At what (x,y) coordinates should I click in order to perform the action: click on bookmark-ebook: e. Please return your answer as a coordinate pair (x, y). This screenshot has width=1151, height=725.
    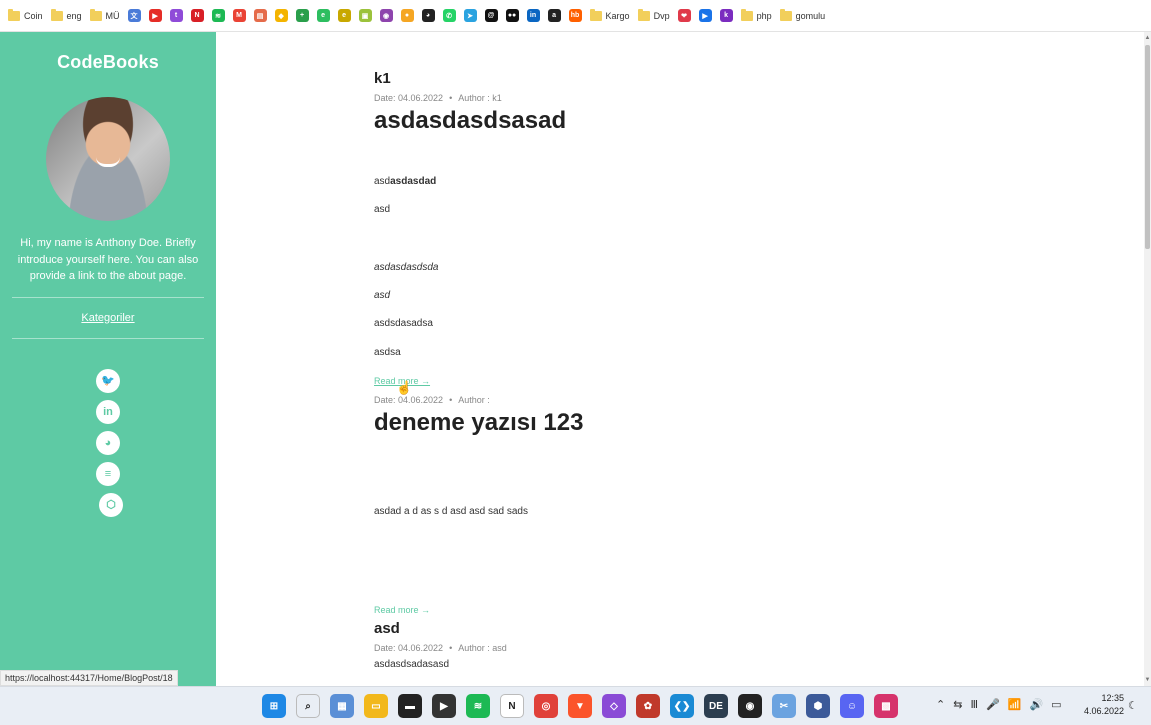
    Looking at the image, I should click on (344, 16).